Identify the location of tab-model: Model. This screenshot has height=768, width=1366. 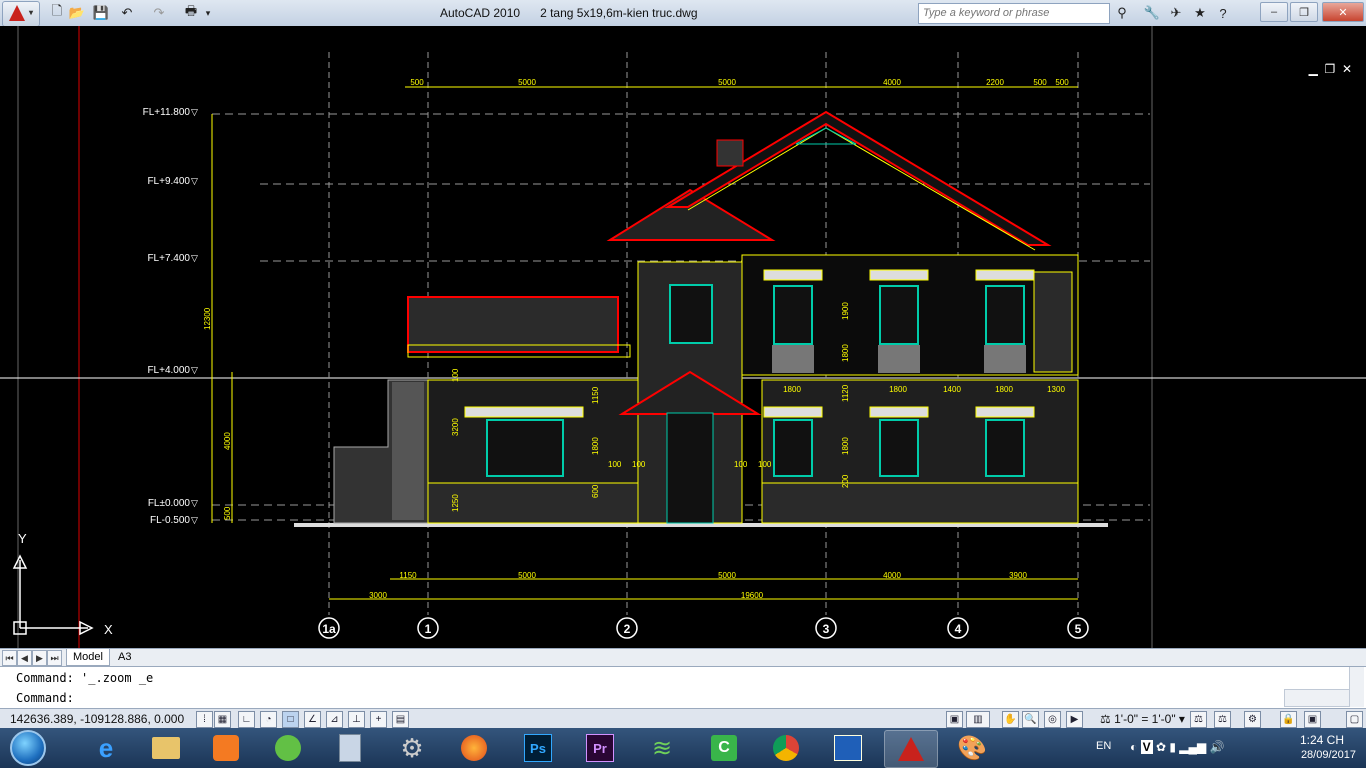
(88, 657).